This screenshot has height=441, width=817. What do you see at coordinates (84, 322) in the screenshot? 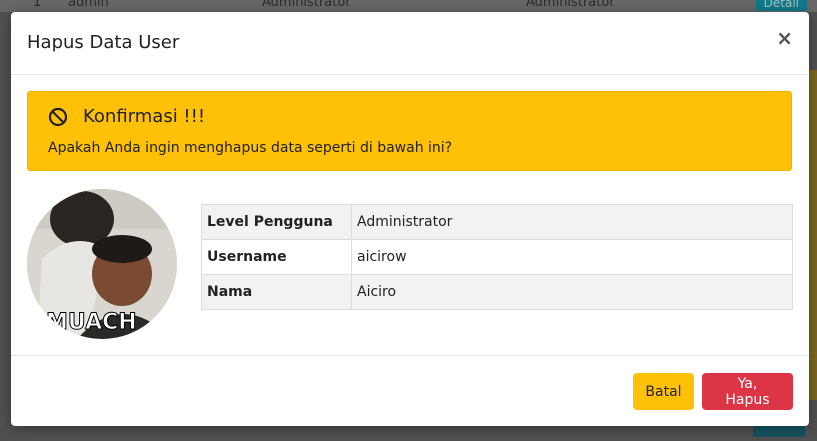
I see `avatar-caption: EMUACH` at bounding box center [84, 322].